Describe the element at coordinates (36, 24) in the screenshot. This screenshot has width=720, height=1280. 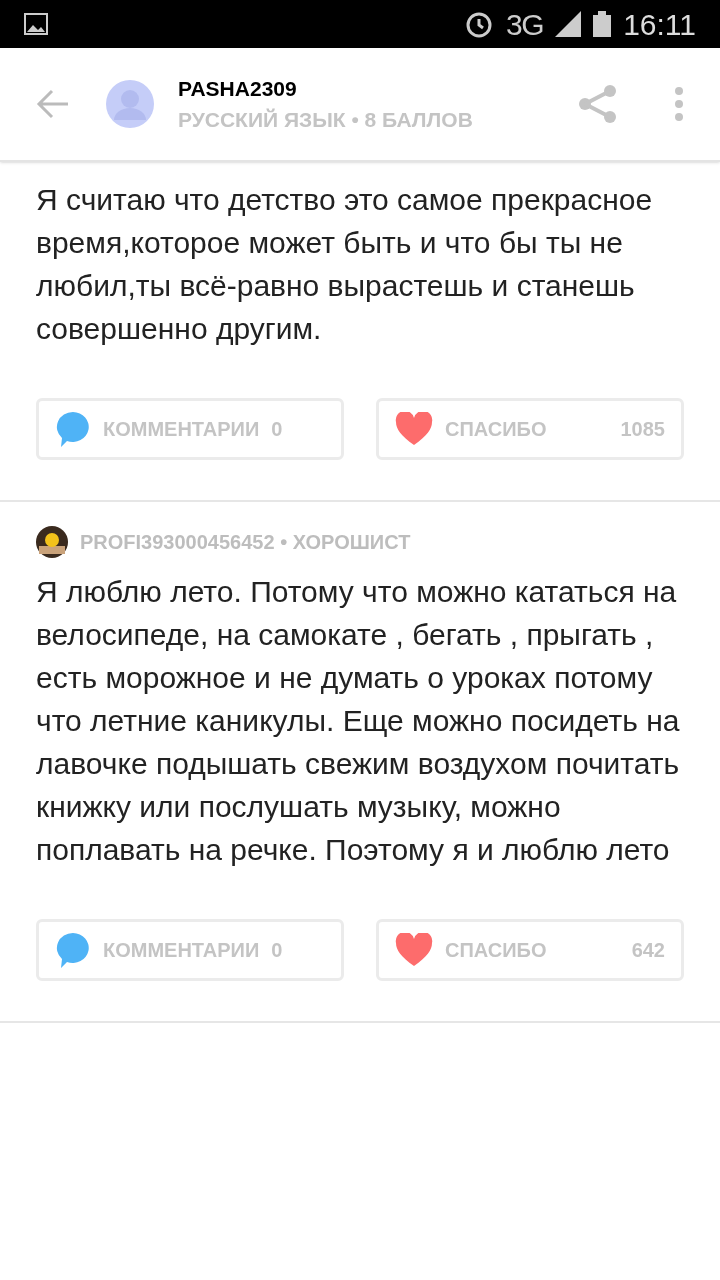
I see `image-icon` at that location.